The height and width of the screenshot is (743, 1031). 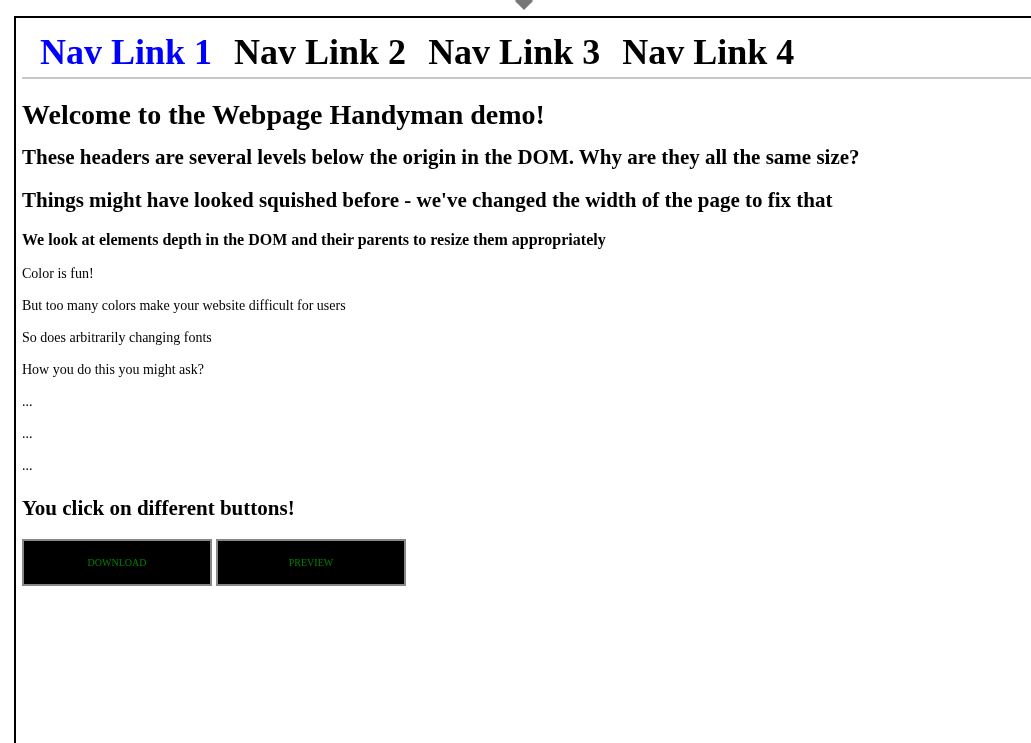 What do you see at coordinates (117, 562) in the screenshot?
I see `action-button: DOWNLOAD` at bounding box center [117, 562].